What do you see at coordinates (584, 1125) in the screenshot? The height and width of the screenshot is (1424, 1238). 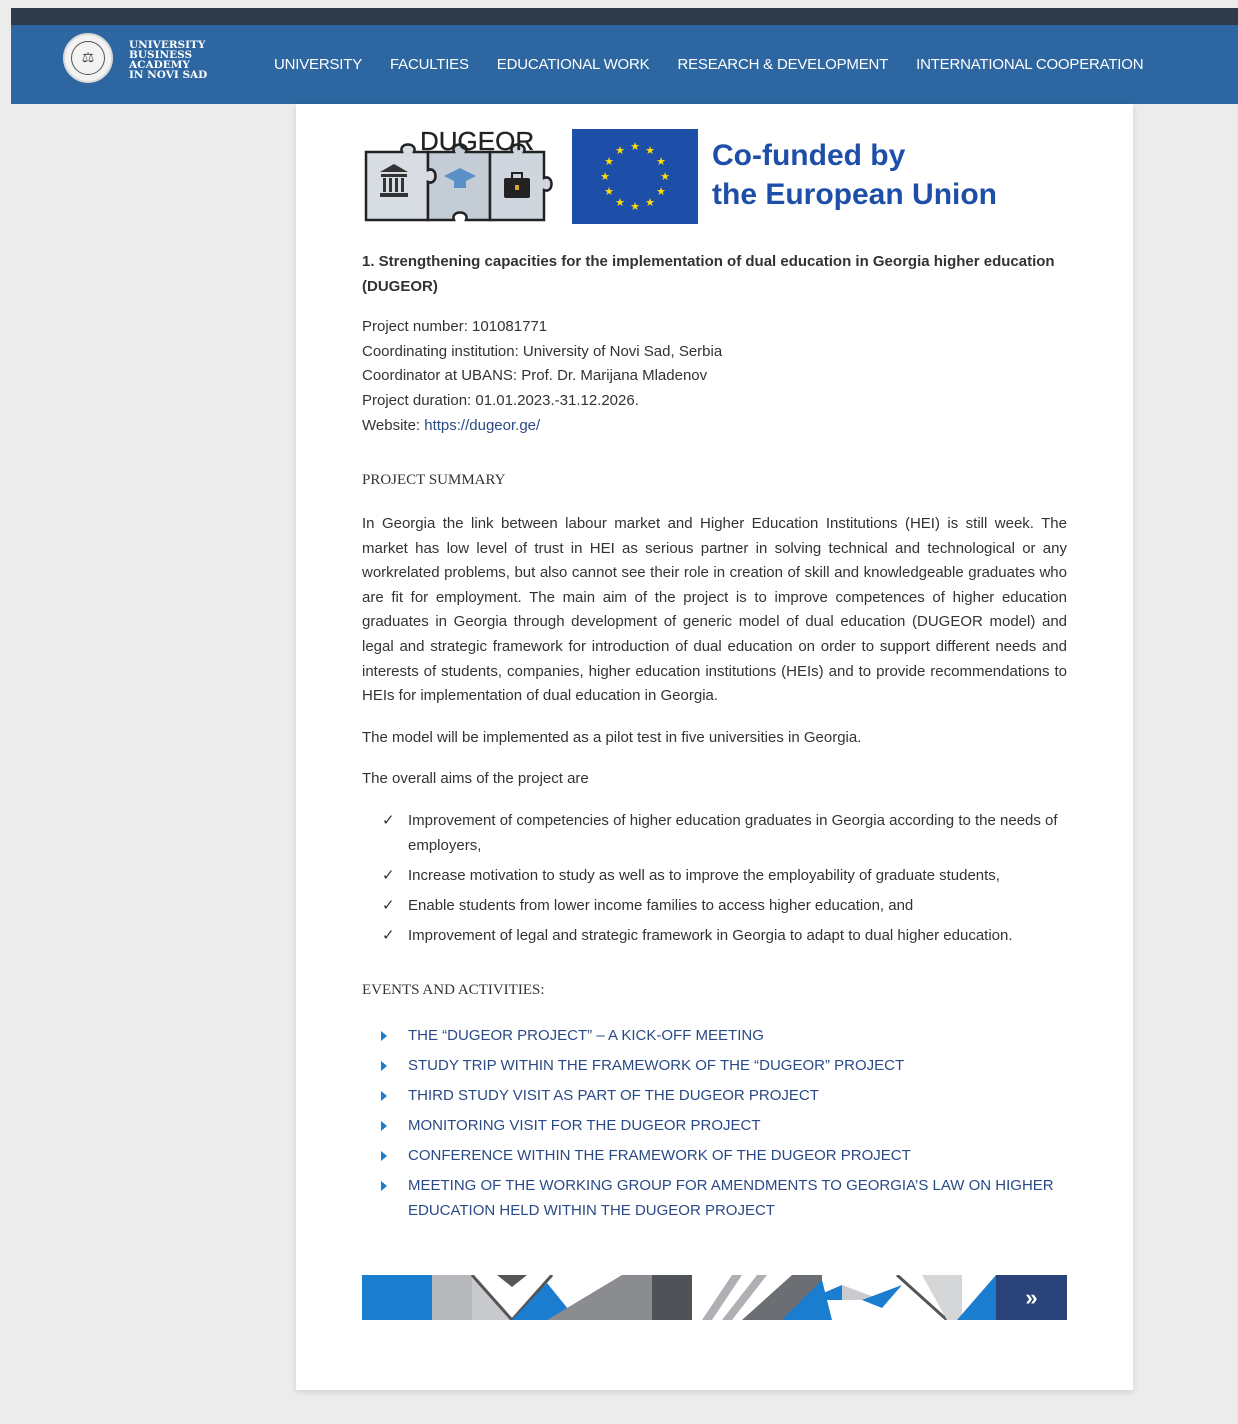 I see `event-link-monitoring-visit: MONITORING VISIT FOR THE DUGEOR PROJECT` at bounding box center [584, 1125].